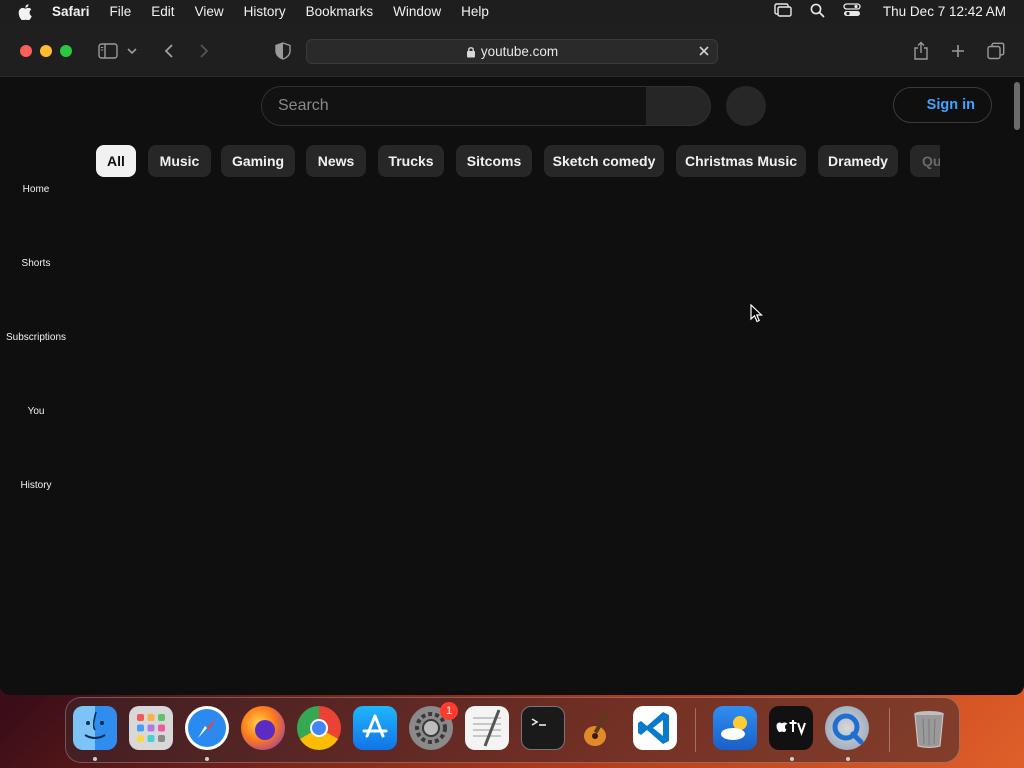 The width and height of the screenshot is (1024, 768). Describe the element at coordinates (494, 161) in the screenshot. I see `chip-sitcoms: Sitcoms` at that location.